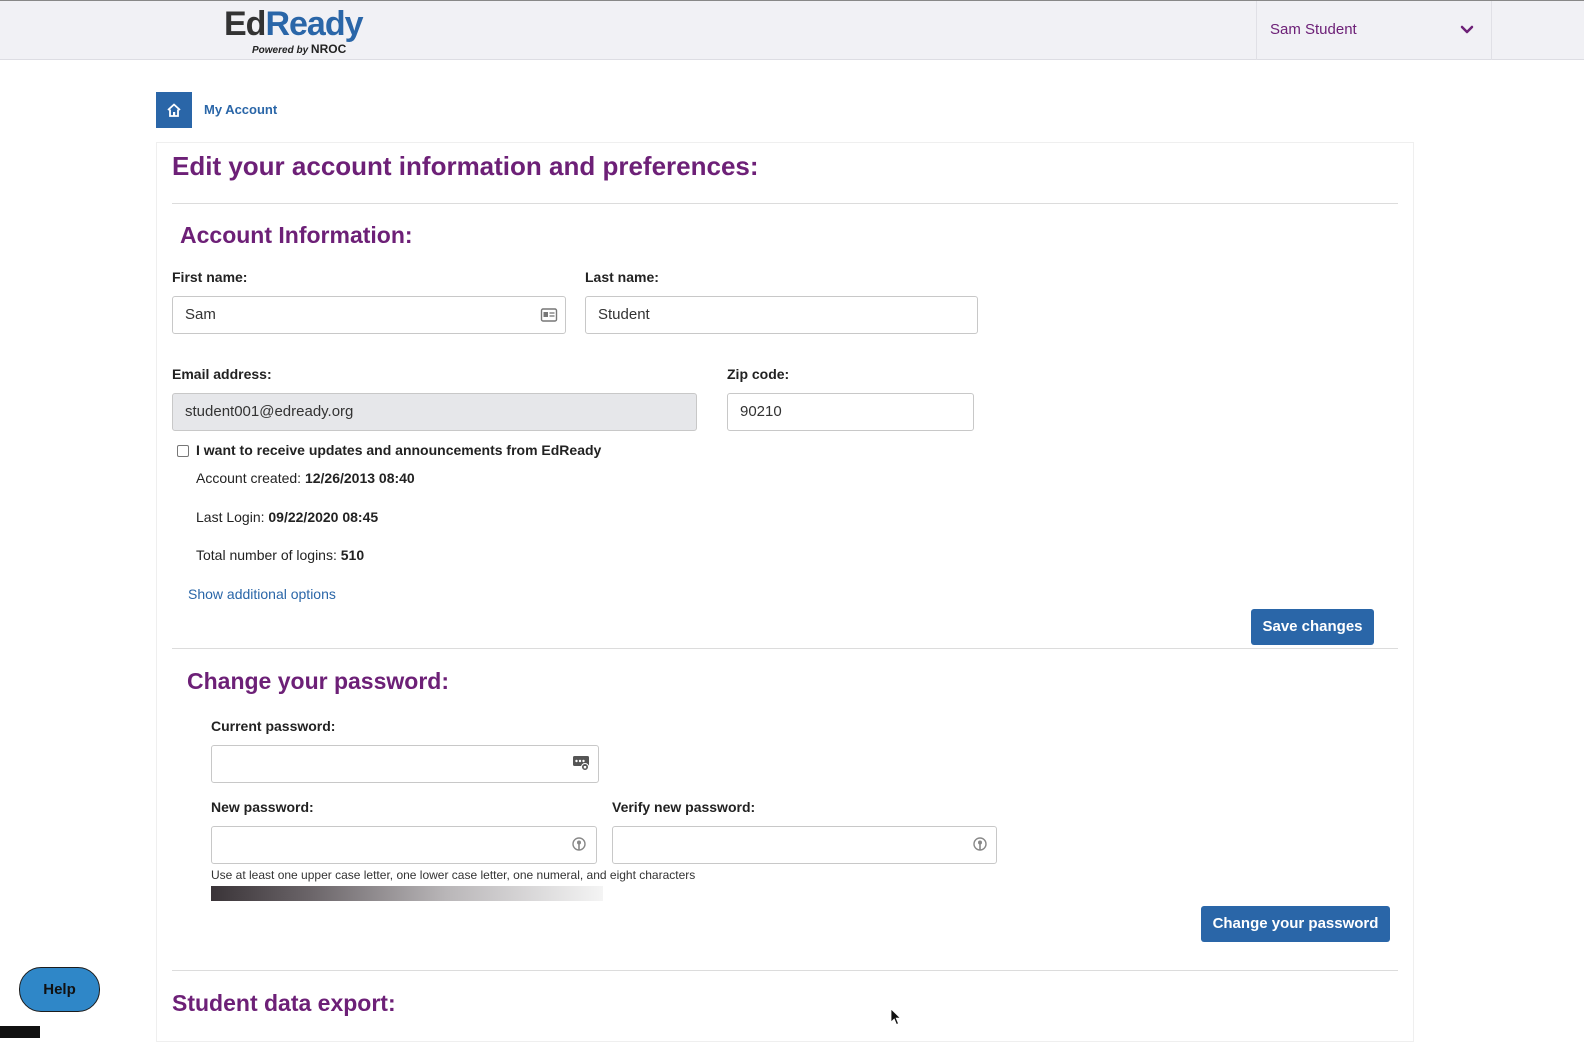  Describe the element at coordinates (369, 315) in the screenshot. I see `first-name-field: Sam` at that location.